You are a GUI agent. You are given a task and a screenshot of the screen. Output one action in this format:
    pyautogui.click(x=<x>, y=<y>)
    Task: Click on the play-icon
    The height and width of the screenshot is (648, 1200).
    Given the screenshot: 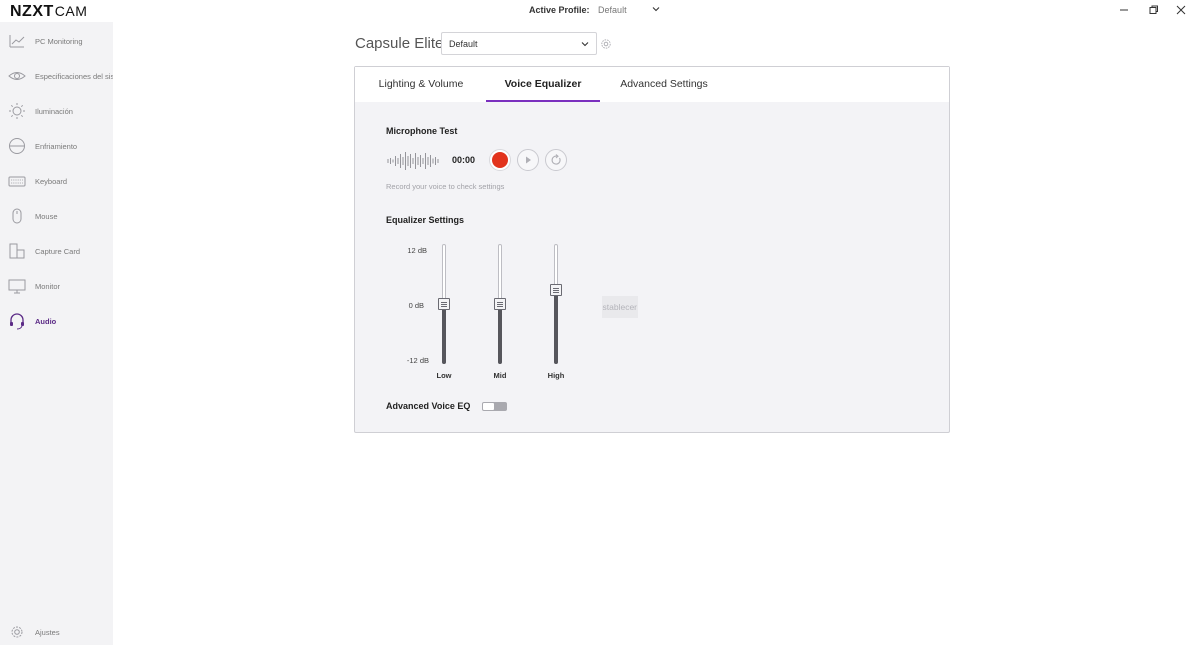 What is the action you would take?
    pyautogui.click(x=528, y=160)
    